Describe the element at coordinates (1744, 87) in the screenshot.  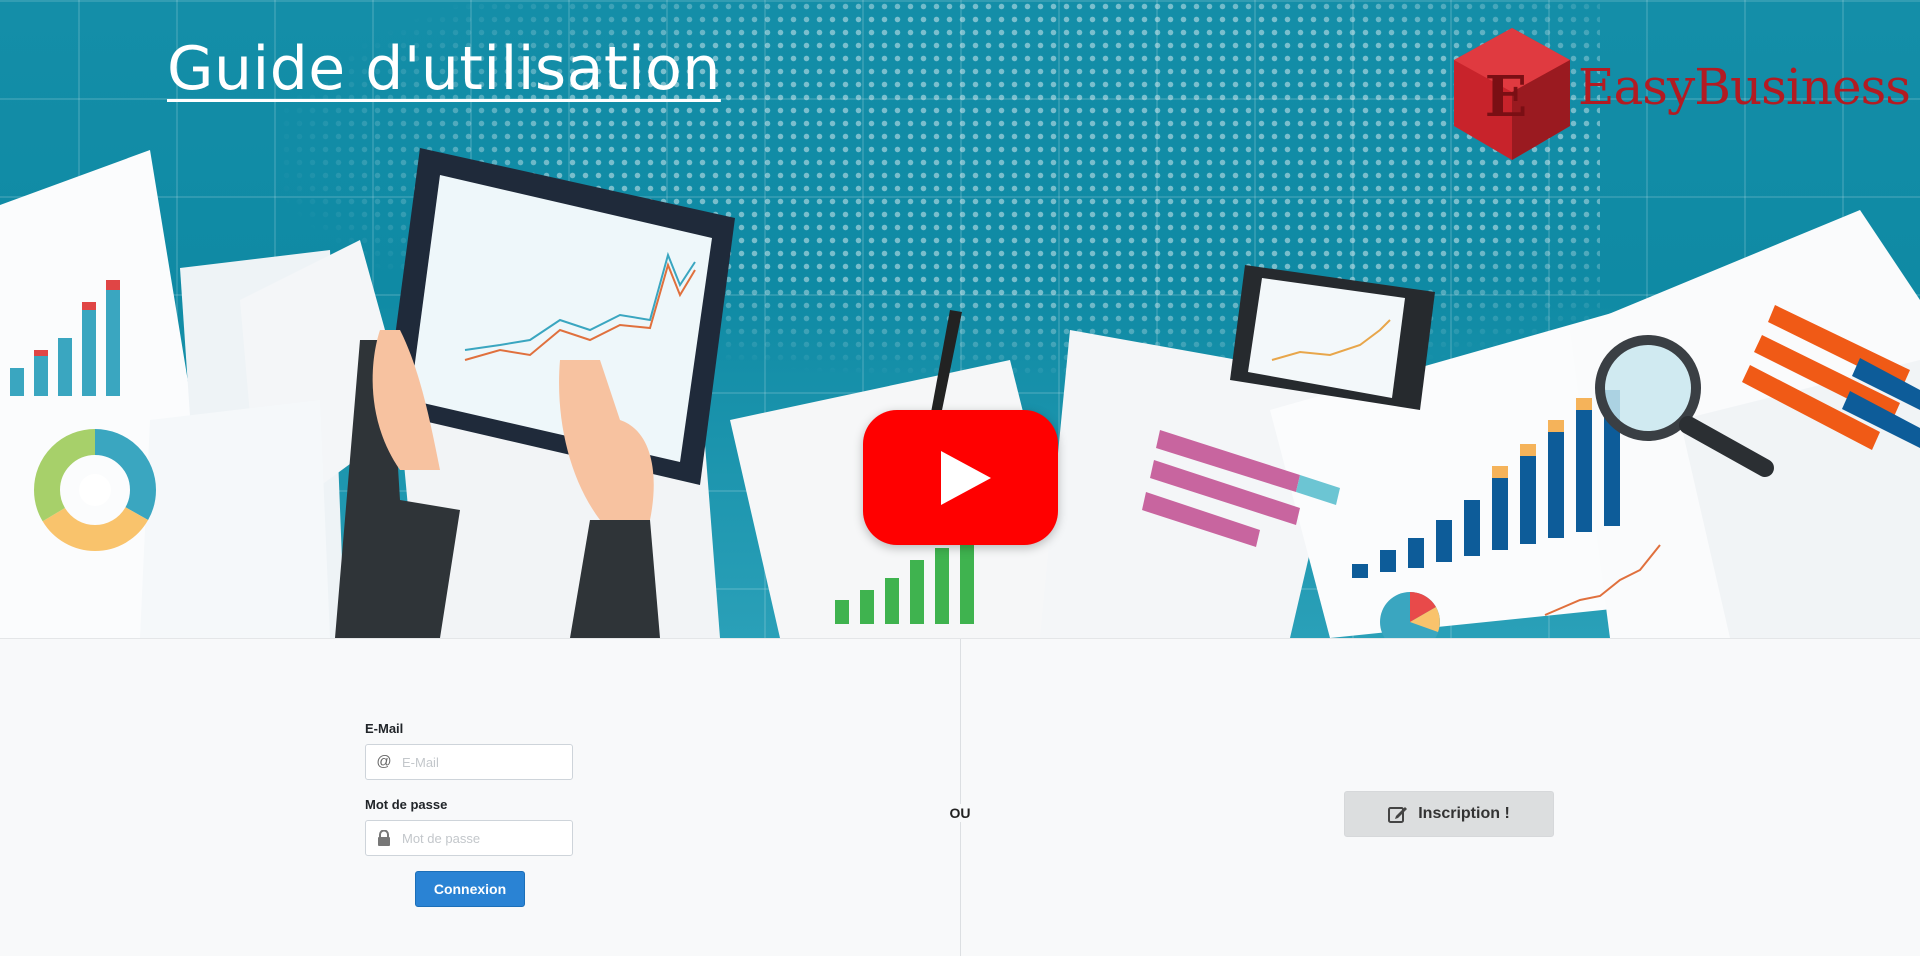
I see `brand-name: EasyBusiness` at that location.